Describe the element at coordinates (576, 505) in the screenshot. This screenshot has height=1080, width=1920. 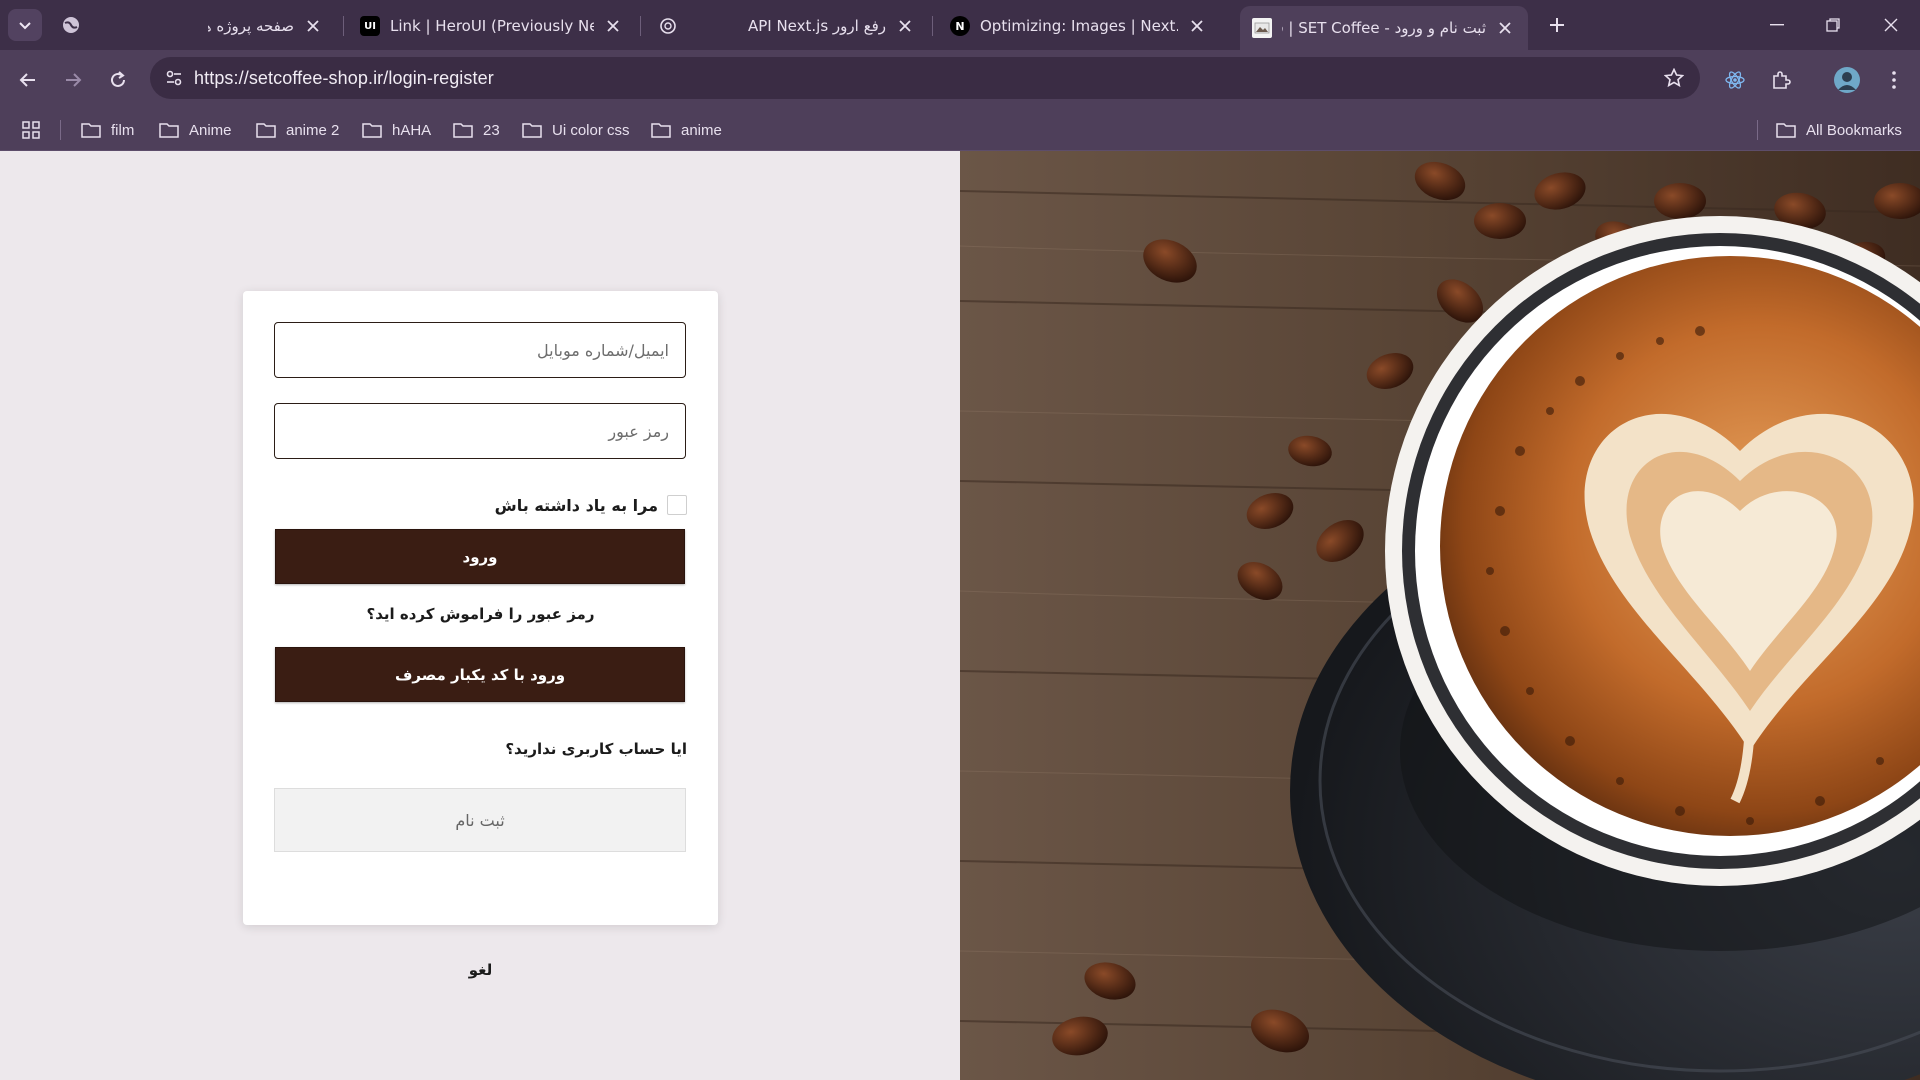
I see `remember-me-label: مرا به یاد داشته باش` at that location.